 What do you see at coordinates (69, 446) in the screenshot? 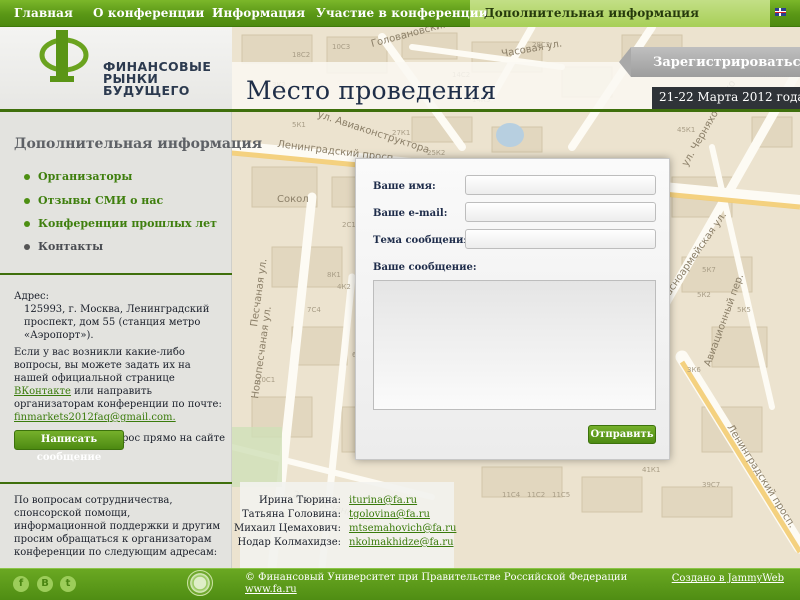
I see `write-message-button: Написать сообщение` at bounding box center [69, 446].